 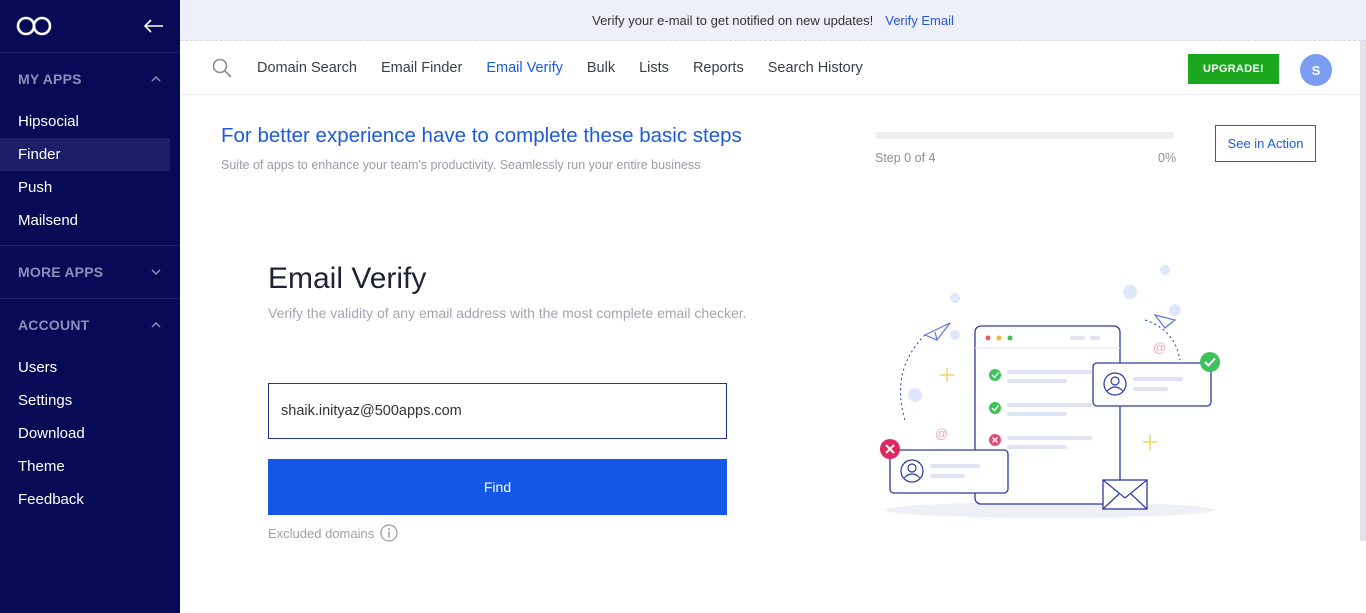 What do you see at coordinates (85, 400) in the screenshot?
I see `sidebar-item-settings: Settings` at bounding box center [85, 400].